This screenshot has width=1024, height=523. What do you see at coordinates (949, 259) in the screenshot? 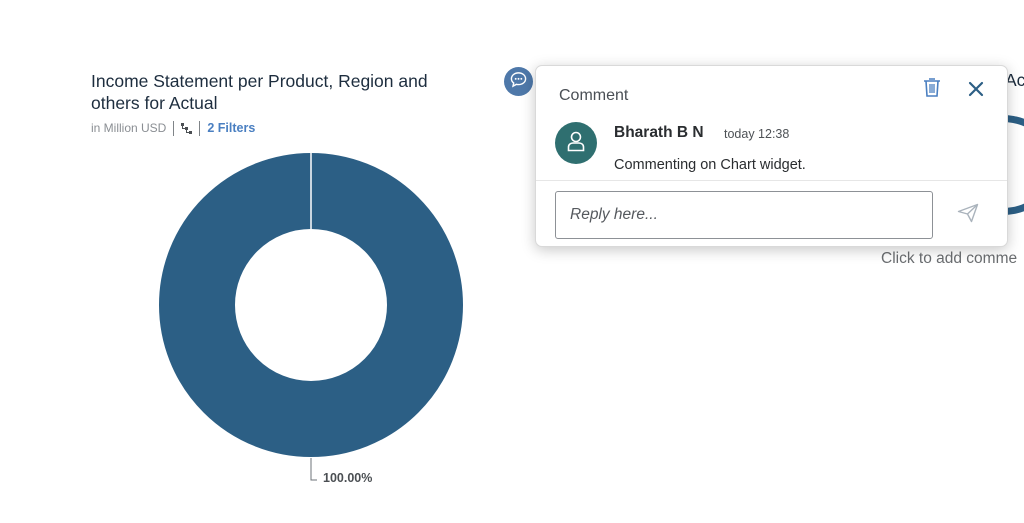
I see `add-comment-hint: Click to add comme` at bounding box center [949, 259].